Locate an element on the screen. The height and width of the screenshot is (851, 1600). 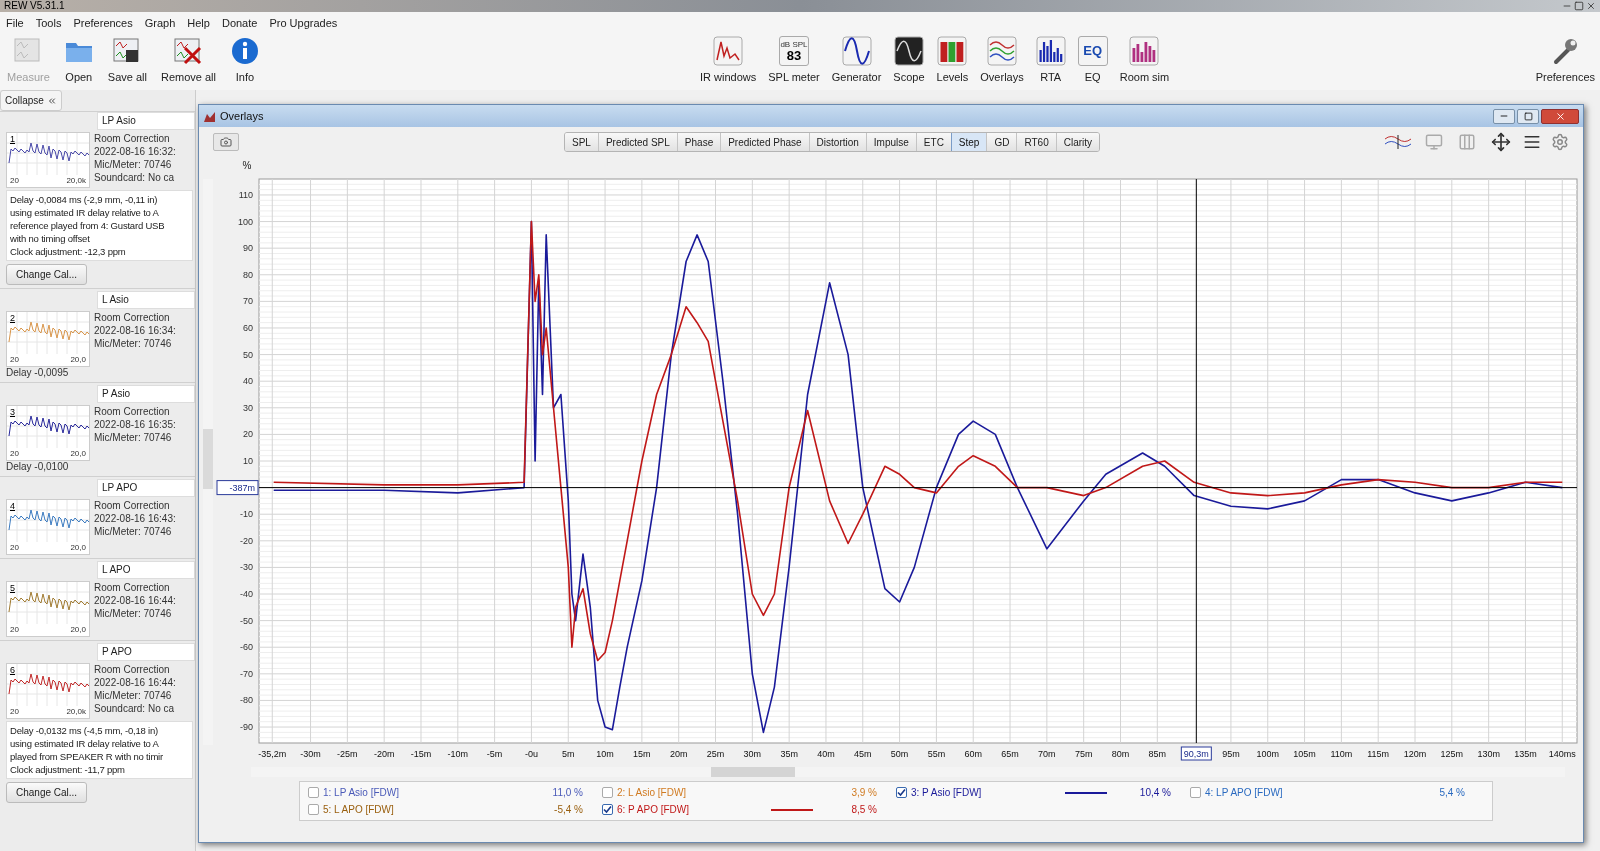
move-icon is located at coordinates (1501, 142).